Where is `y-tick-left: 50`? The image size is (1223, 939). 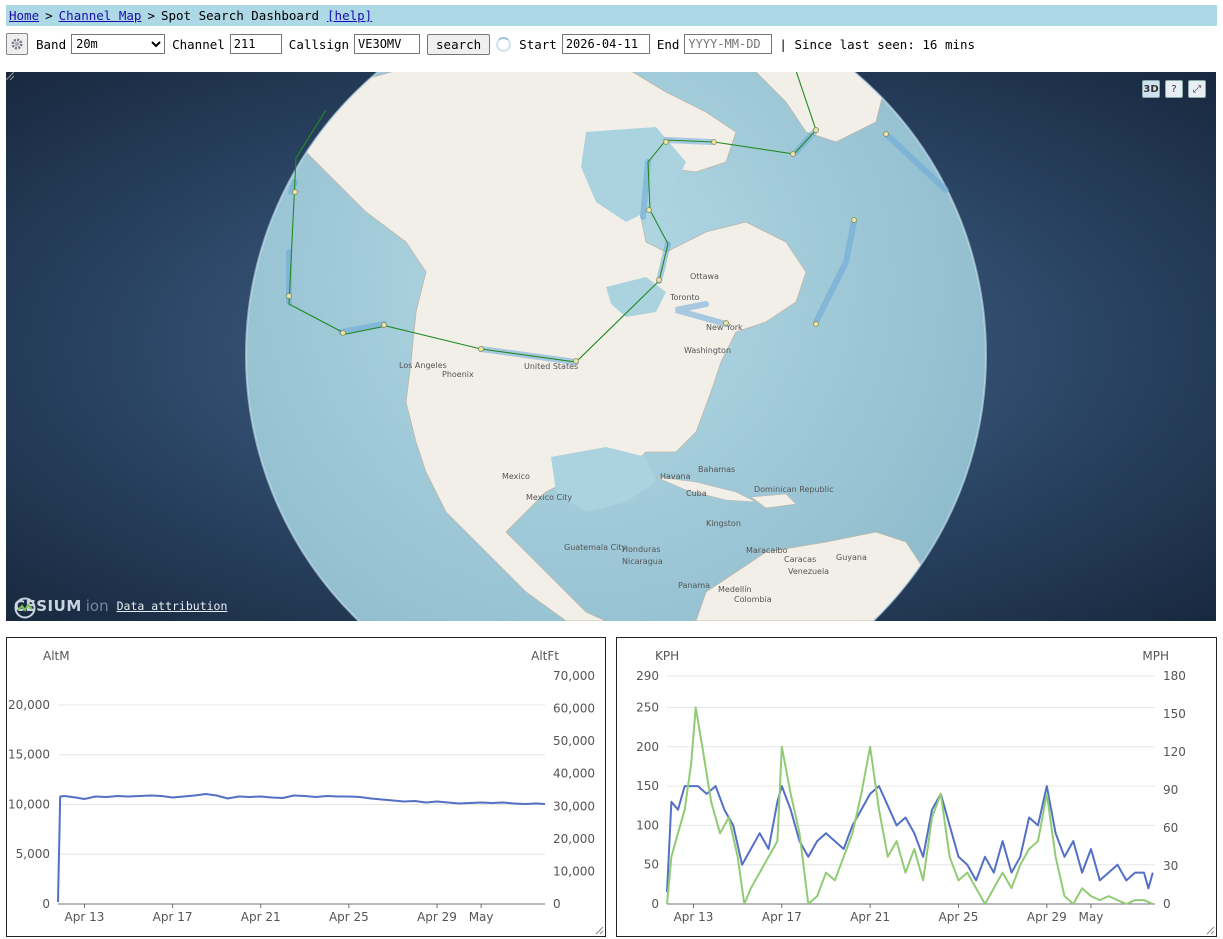 y-tick-left: 50 is located at coordinates (651, 865).